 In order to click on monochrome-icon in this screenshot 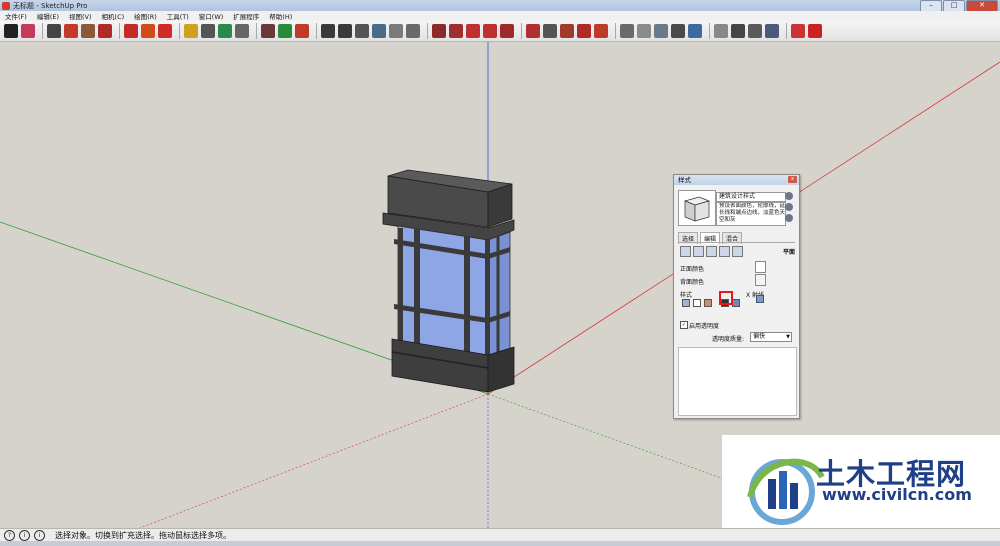, I will do `click(736, 303)`.